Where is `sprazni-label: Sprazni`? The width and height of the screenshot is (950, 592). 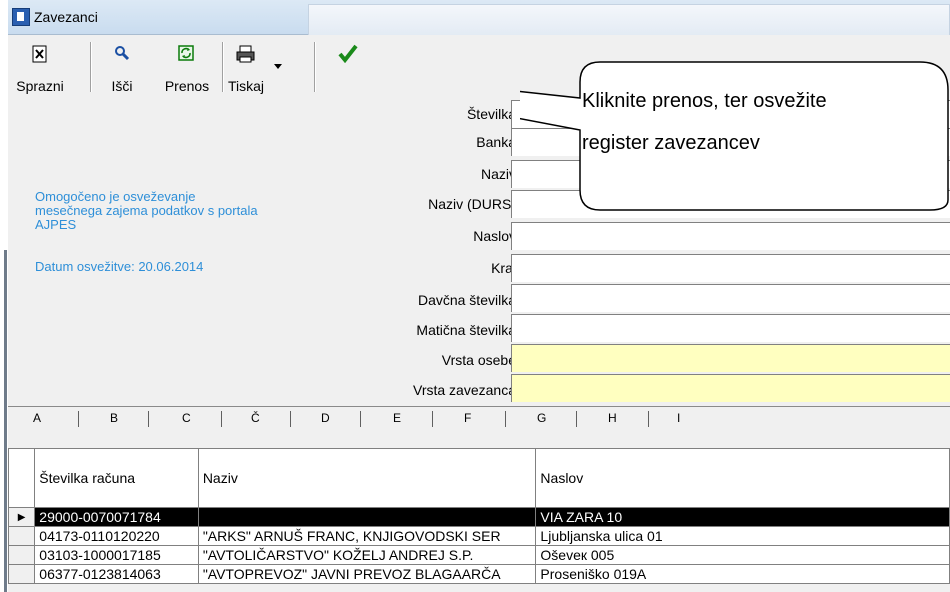 sprazni-label: Sprazni is located at coordinates (40, 86).